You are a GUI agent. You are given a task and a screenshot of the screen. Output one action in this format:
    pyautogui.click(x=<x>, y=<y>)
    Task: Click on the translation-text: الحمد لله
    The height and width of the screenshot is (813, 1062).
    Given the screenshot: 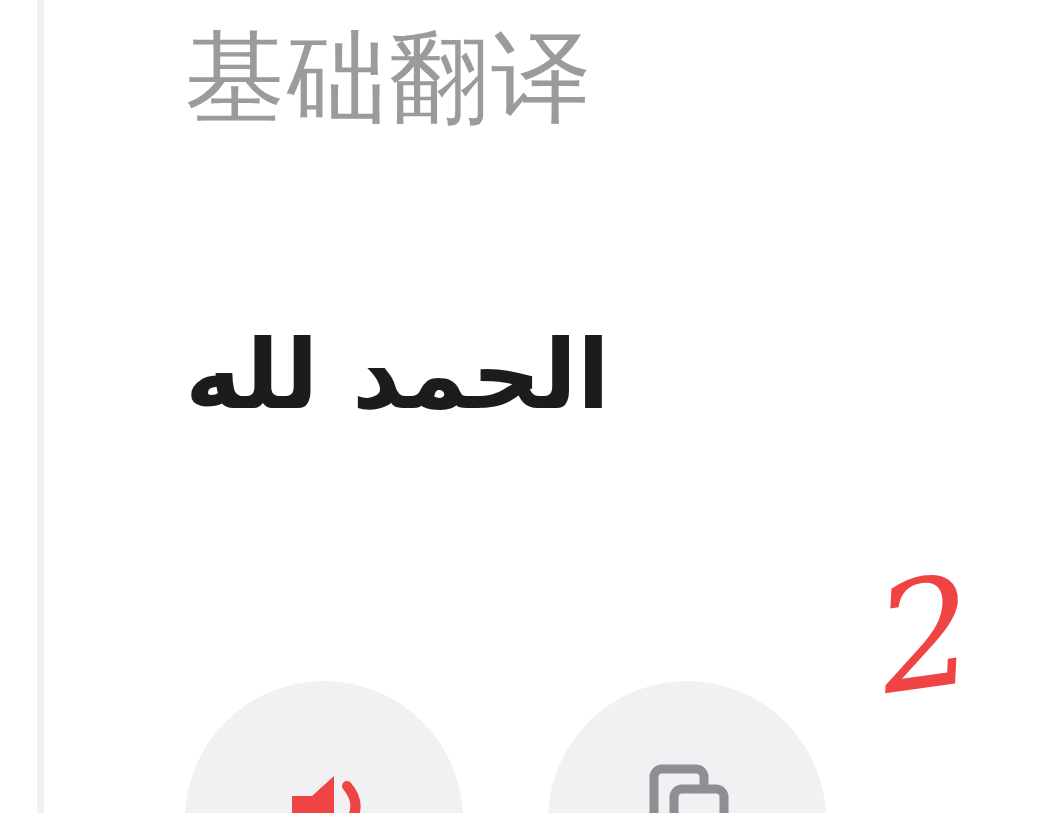 What is the action you would take?
    pyautogui.click(x=397, y=376)
    